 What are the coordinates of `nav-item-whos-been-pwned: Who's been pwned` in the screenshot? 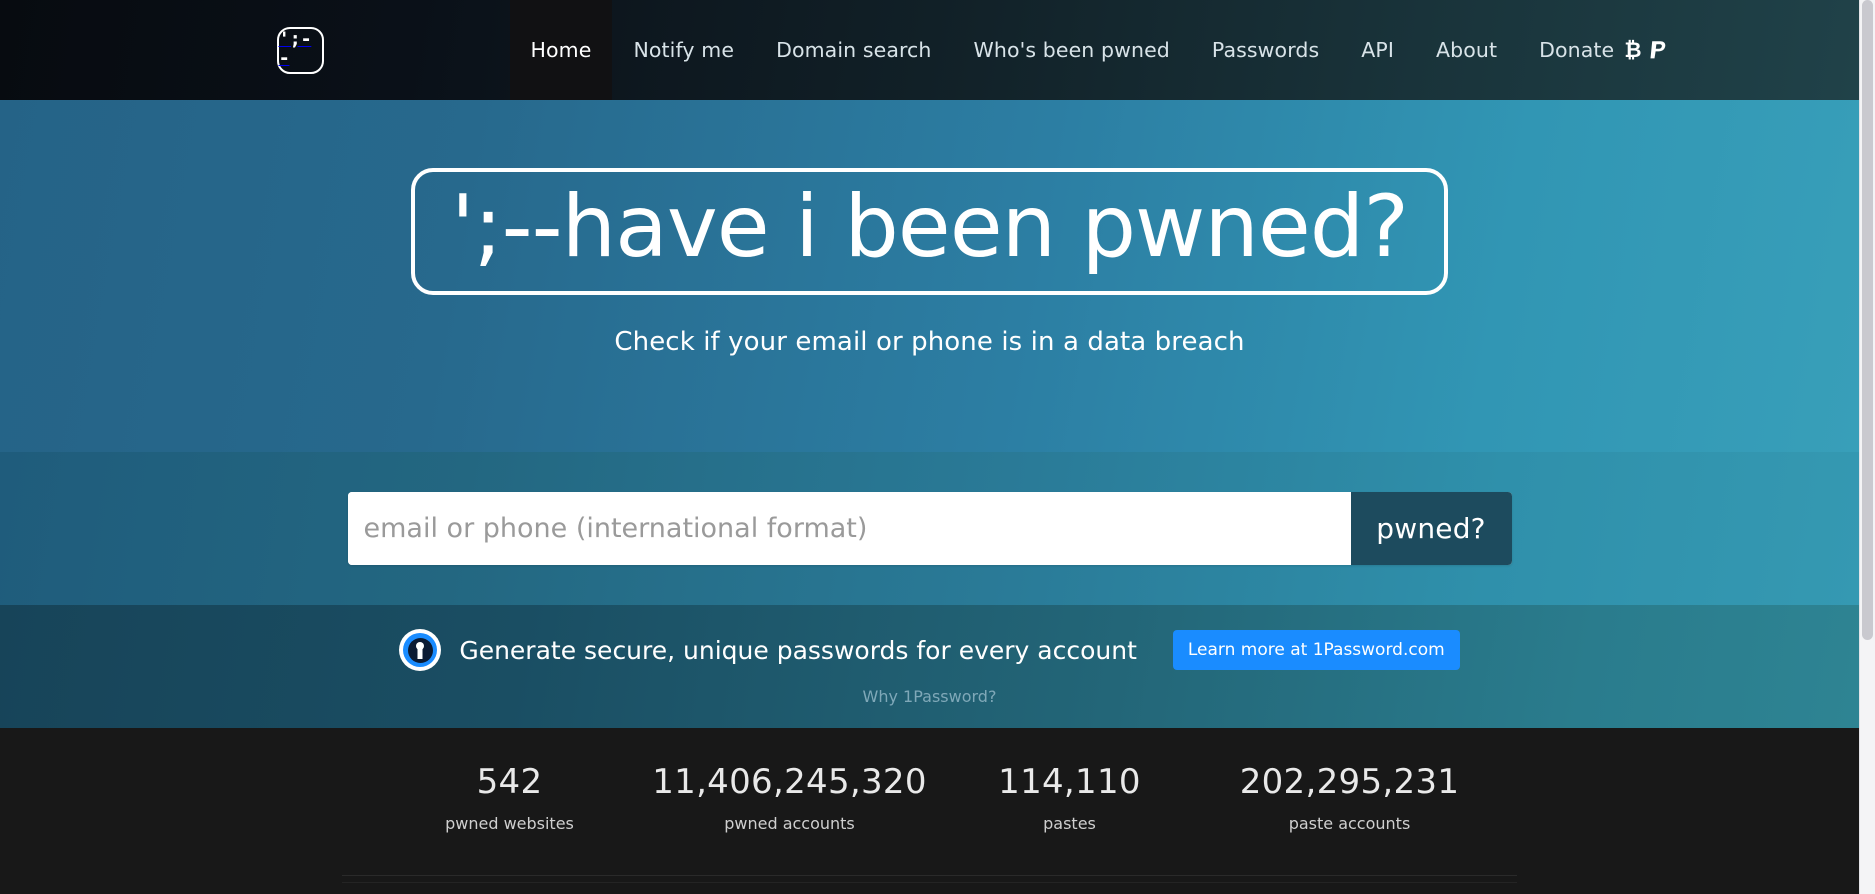 It's located at (1072, 50).